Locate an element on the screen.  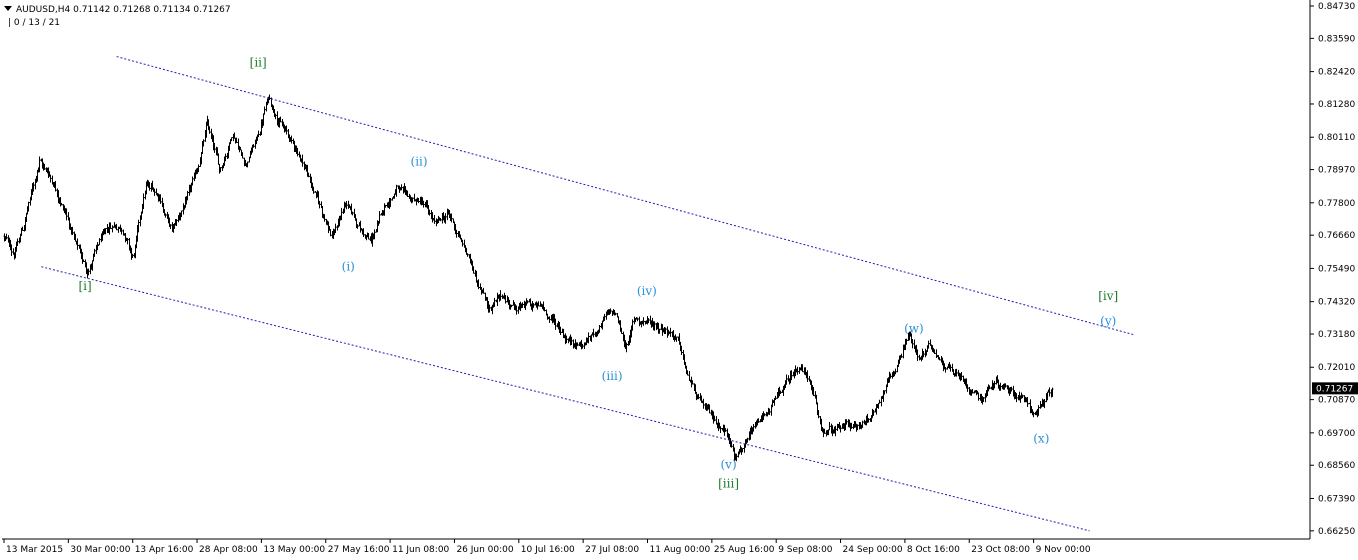
y-tick-label: 0.74320 is located at coordinates (1336, 303).